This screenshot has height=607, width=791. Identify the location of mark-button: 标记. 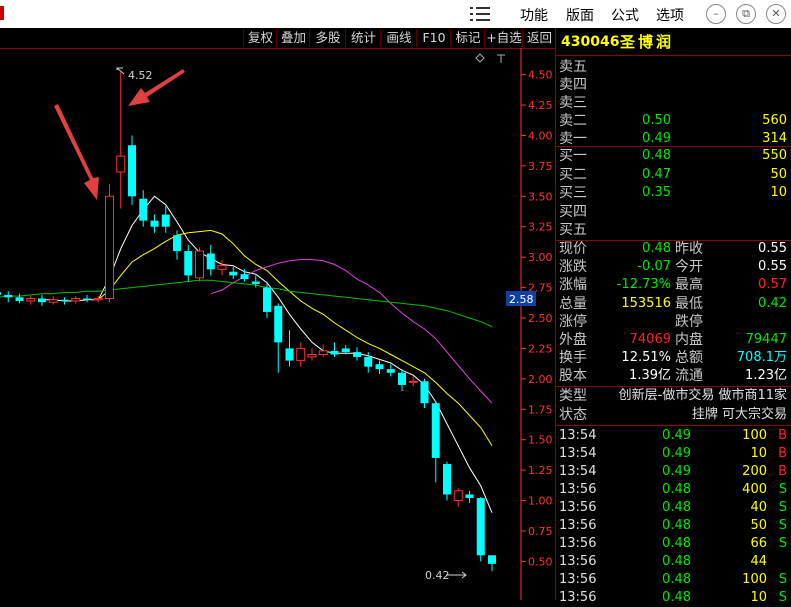
(467, 38).